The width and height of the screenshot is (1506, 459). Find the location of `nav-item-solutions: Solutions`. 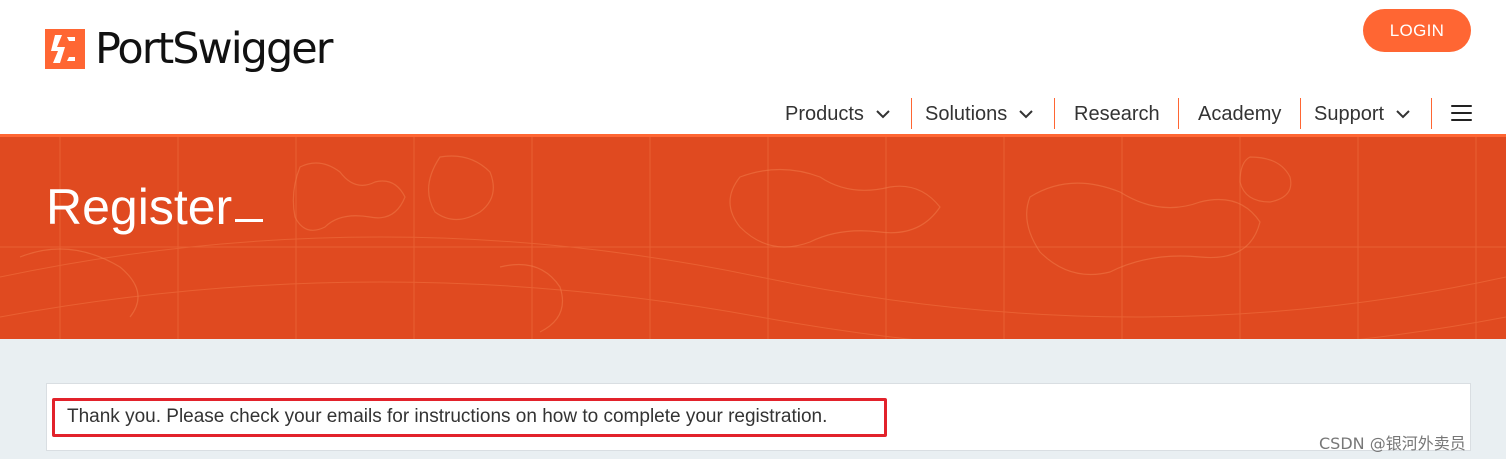

nav-item-solutions: Solutions is located at coordinates (979, 114).